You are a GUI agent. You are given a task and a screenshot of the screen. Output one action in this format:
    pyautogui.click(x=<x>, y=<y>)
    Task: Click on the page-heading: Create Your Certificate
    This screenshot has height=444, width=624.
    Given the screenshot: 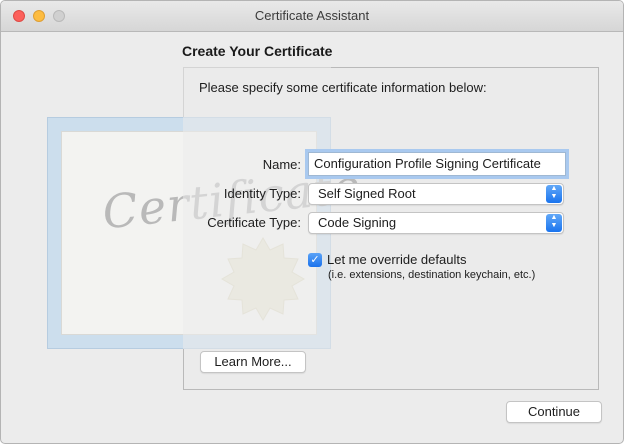 What is the action you would take?
    pyautogui.click(x=257, y=51)
    